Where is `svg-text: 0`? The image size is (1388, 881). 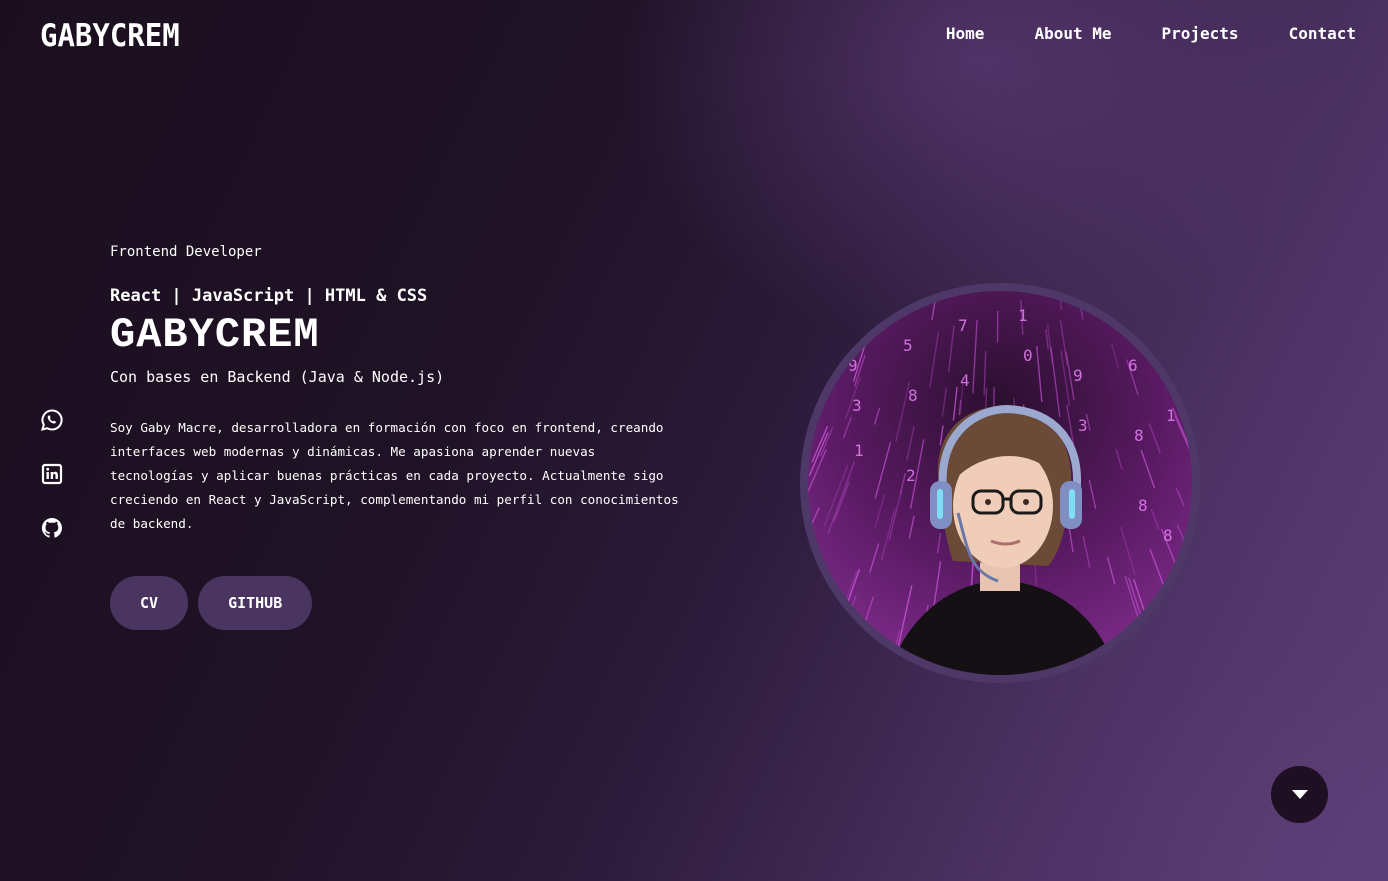
svg-text: 0 is located at coordinates (1028, 355).